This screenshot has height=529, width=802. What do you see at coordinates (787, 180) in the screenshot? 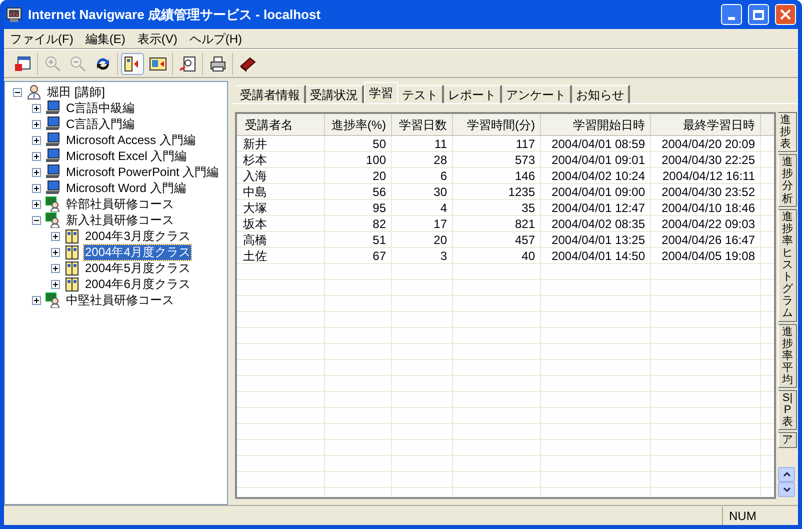
I see `side-tab: 進捗分析` at bounding box center [787, 180].